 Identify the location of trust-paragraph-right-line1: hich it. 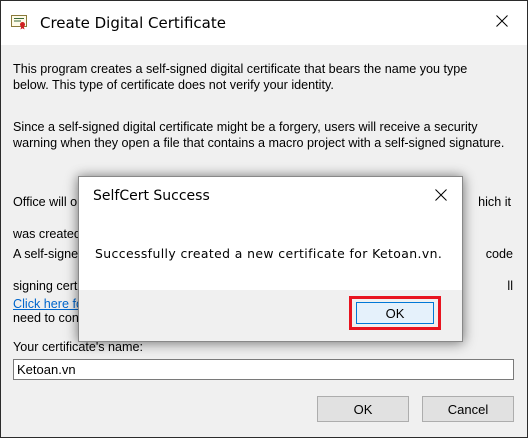
(494, 202).